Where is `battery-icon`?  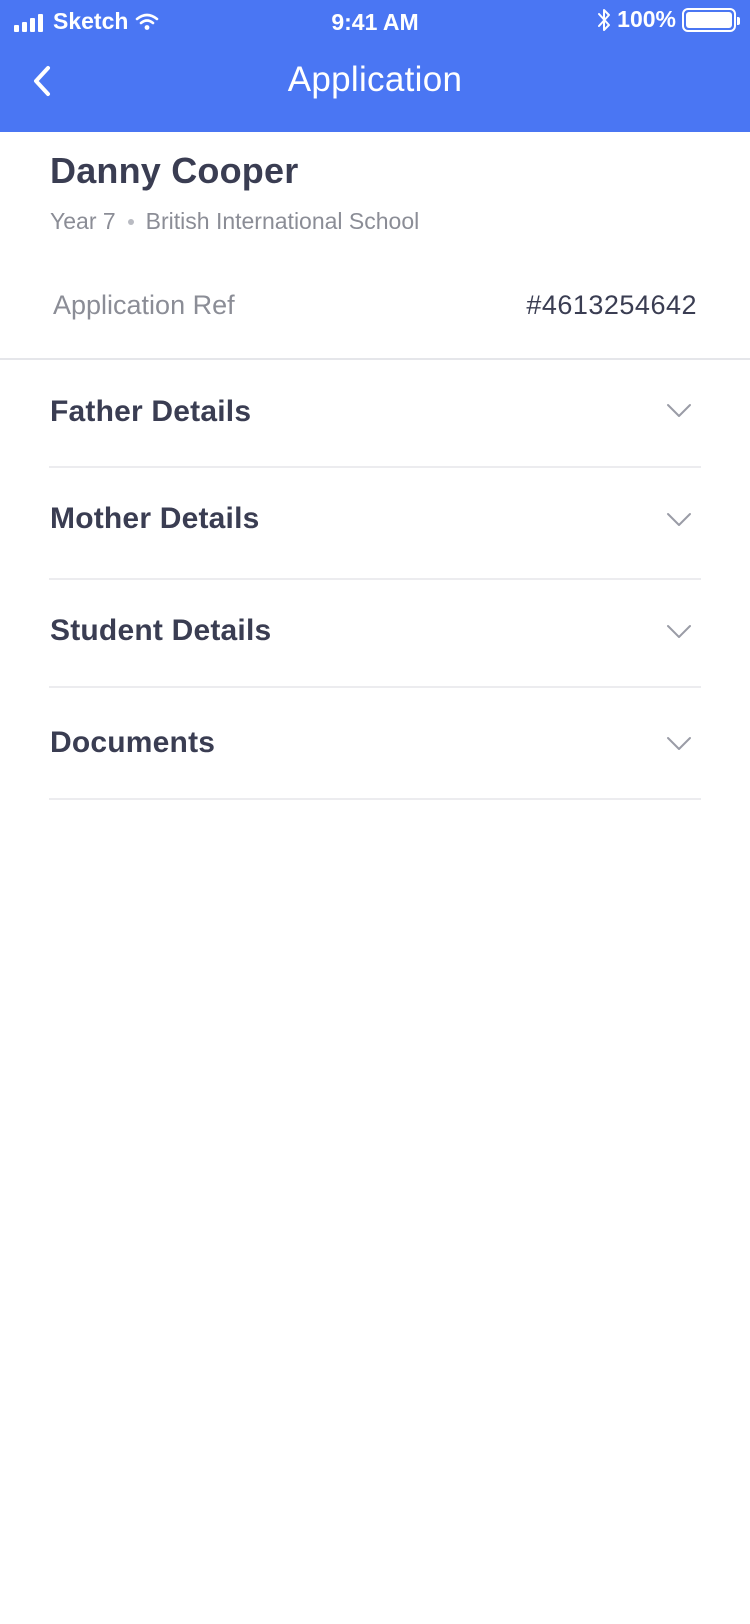
battery-icon is located at coordinates (711, 19).